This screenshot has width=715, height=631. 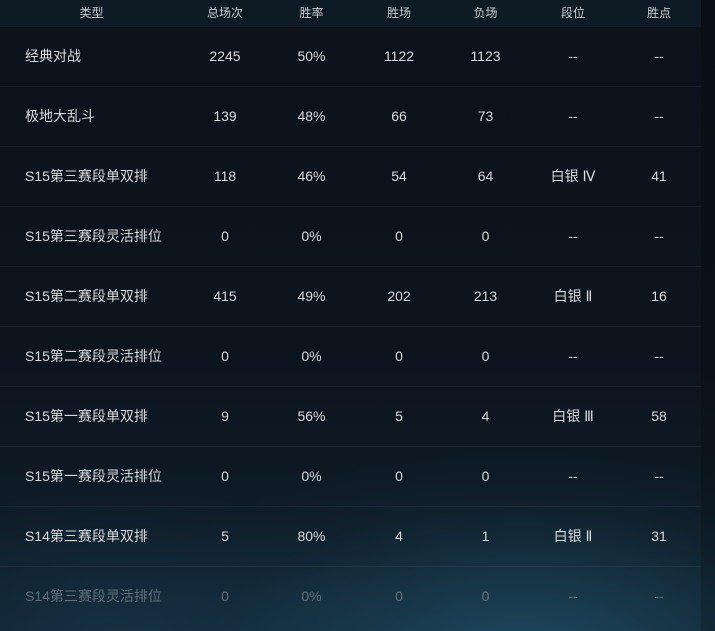 I want to click on table-row: S14第三赛段灵活排位 0 0% 0 0 -- --, so click(x=350, y=596).